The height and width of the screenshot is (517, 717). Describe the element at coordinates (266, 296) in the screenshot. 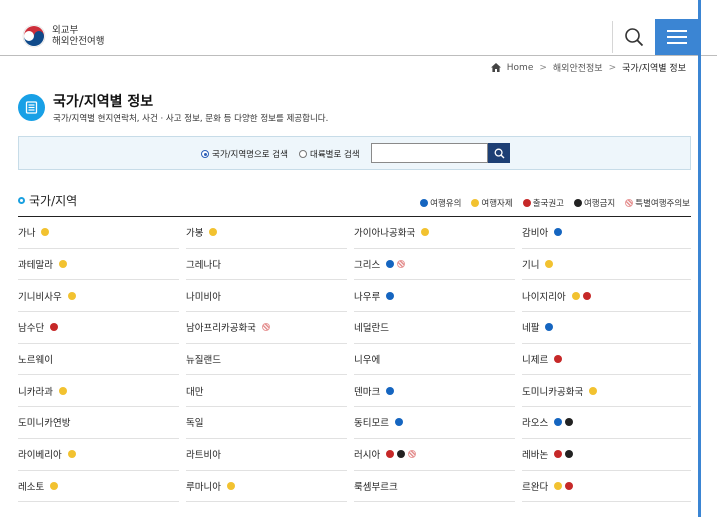

I see `country-item: 나미비아` at that location.